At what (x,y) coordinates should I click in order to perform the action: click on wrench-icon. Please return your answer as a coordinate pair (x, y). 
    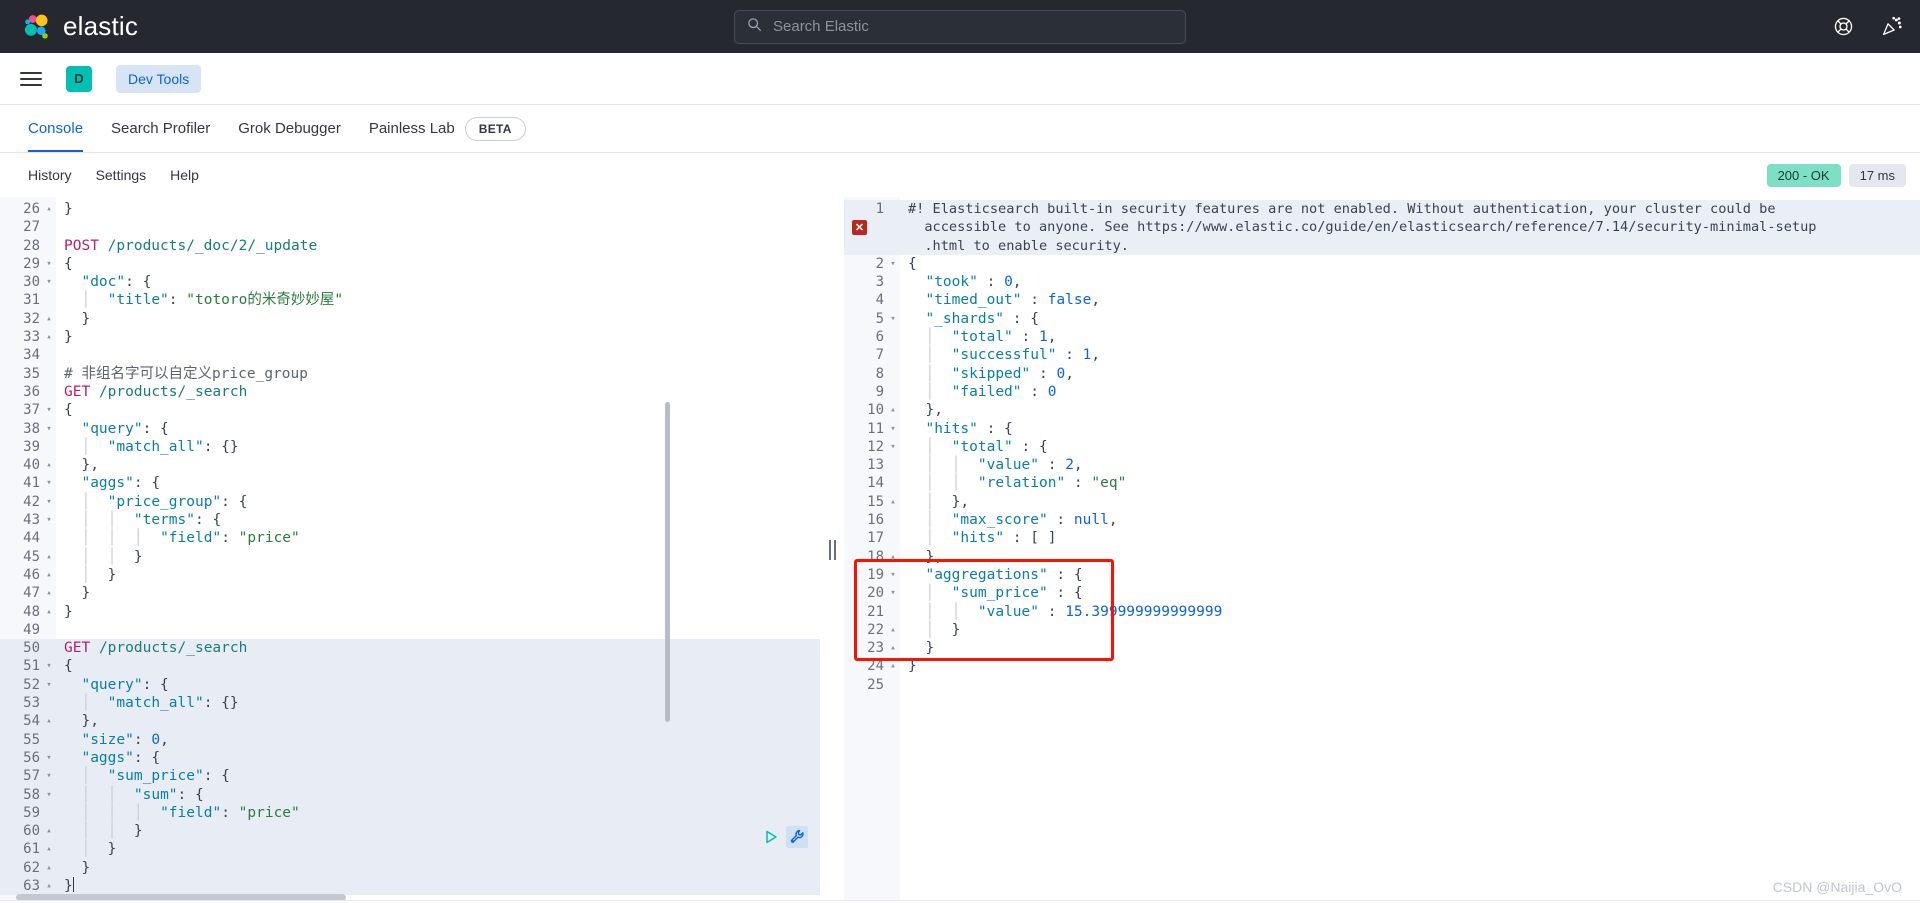
    Looking at the image, I should click on (797, 837).